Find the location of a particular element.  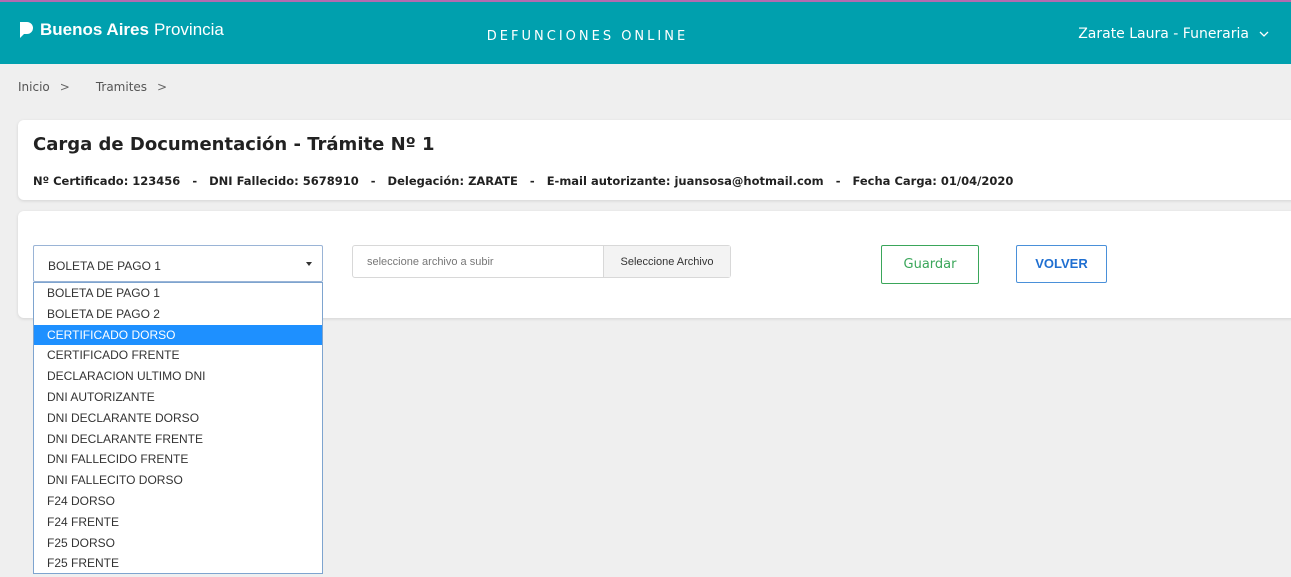

select-option: F25 DORSO is located at coordinates (178, 543).